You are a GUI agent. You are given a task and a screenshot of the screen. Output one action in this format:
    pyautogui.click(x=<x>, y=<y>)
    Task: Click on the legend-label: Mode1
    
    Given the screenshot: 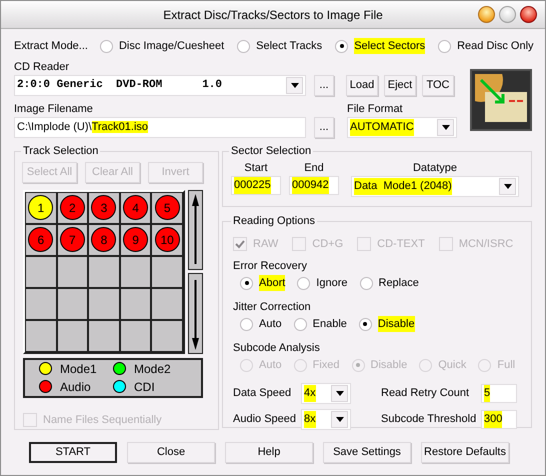 What is the action you would take?
    pyautogui.click(x=78, y=369)
    